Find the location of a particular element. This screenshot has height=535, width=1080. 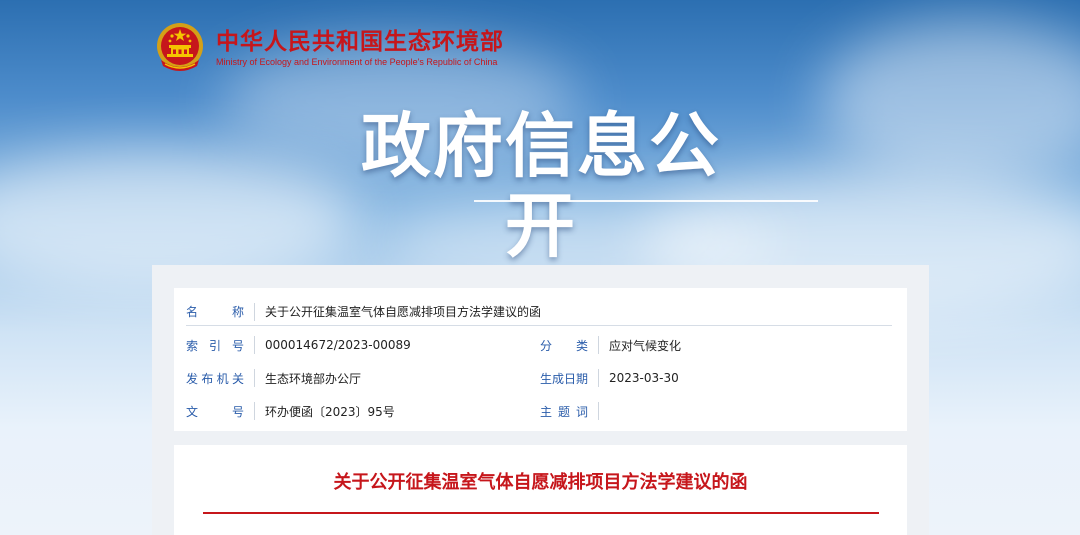

date-value: 2023-03-30 is located at coordinates (644, 378).